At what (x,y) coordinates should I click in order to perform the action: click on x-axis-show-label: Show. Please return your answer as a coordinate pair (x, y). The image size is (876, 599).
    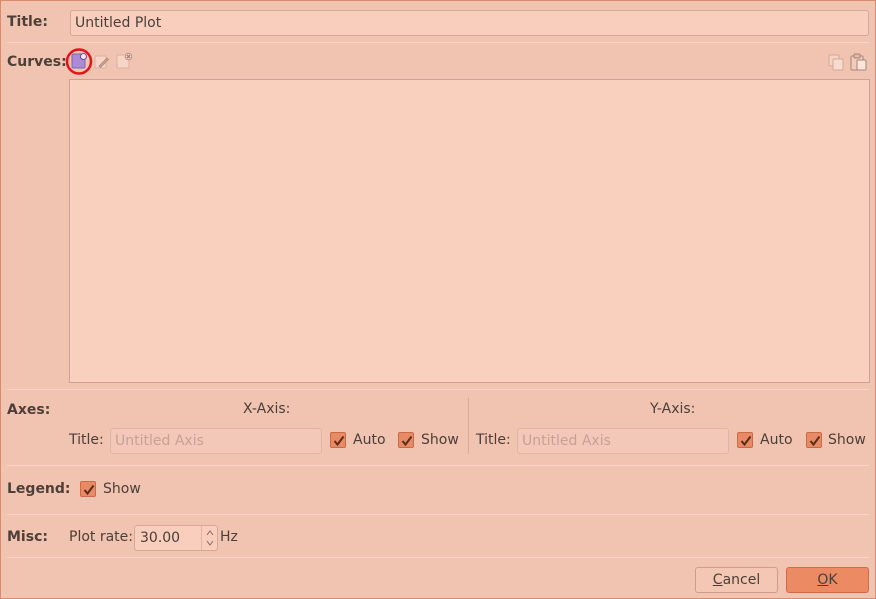
    Looking at the image, I should click on (440, 440).